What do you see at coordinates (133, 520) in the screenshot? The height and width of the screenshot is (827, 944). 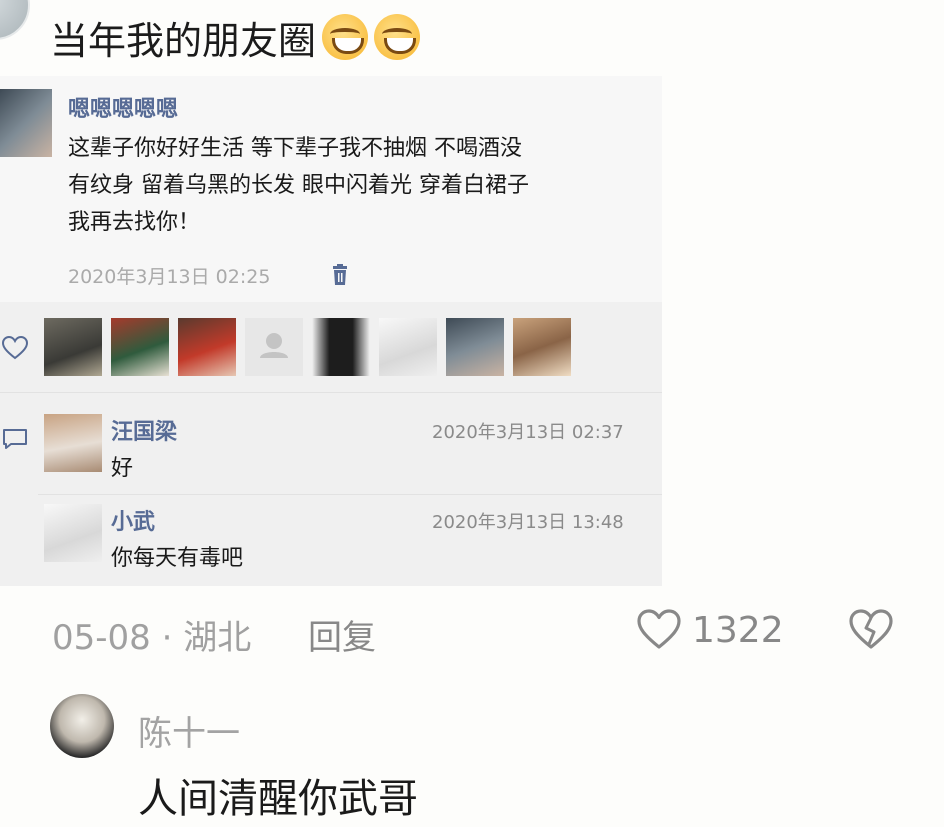 I see `comment-author-name: 小武` at bounding box center [133, 520].